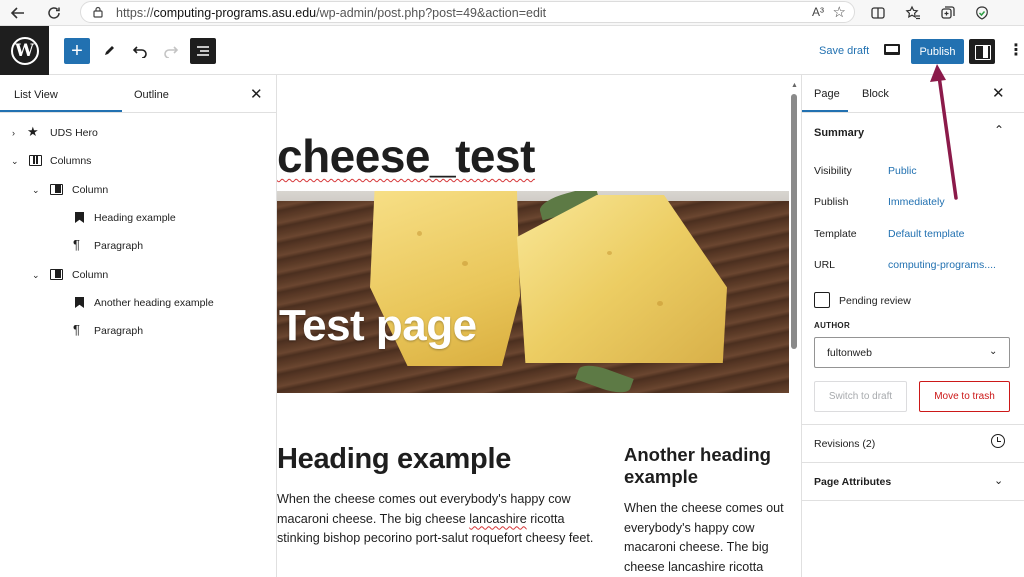 This screenshot has height=577, width=1024. I want to click on author-select: fultonweb ⌄, so click(912, 352).